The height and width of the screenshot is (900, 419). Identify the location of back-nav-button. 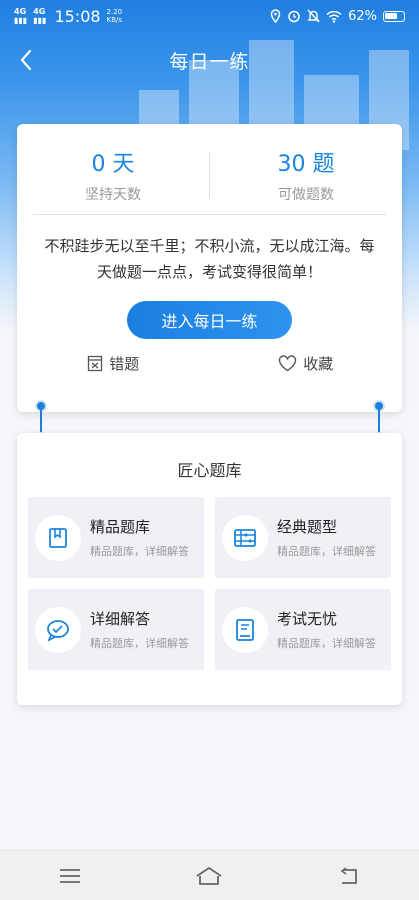
(349, 876).